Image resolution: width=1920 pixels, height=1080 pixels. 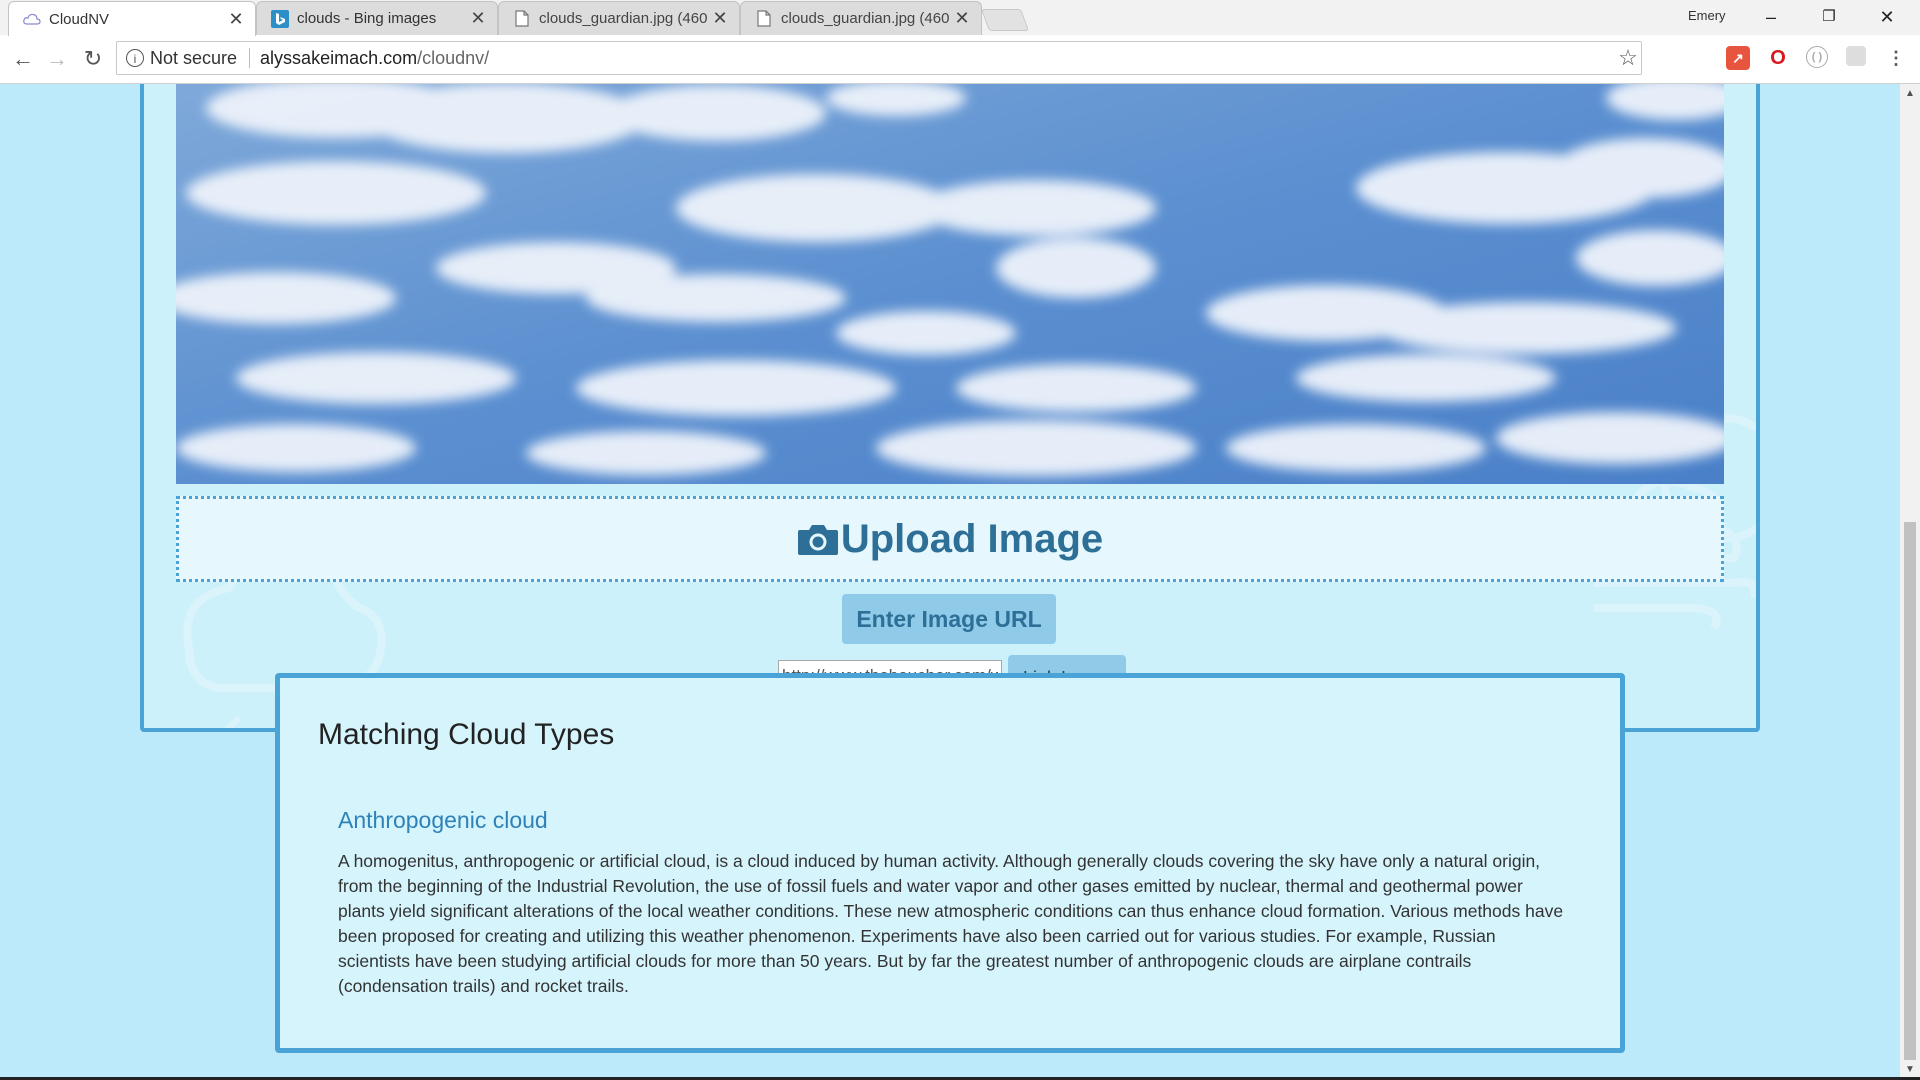 I want to click on tab-clouds-guardian-2: clouds_guardian.jpg (460 ✕, so click(x=861, y=18).